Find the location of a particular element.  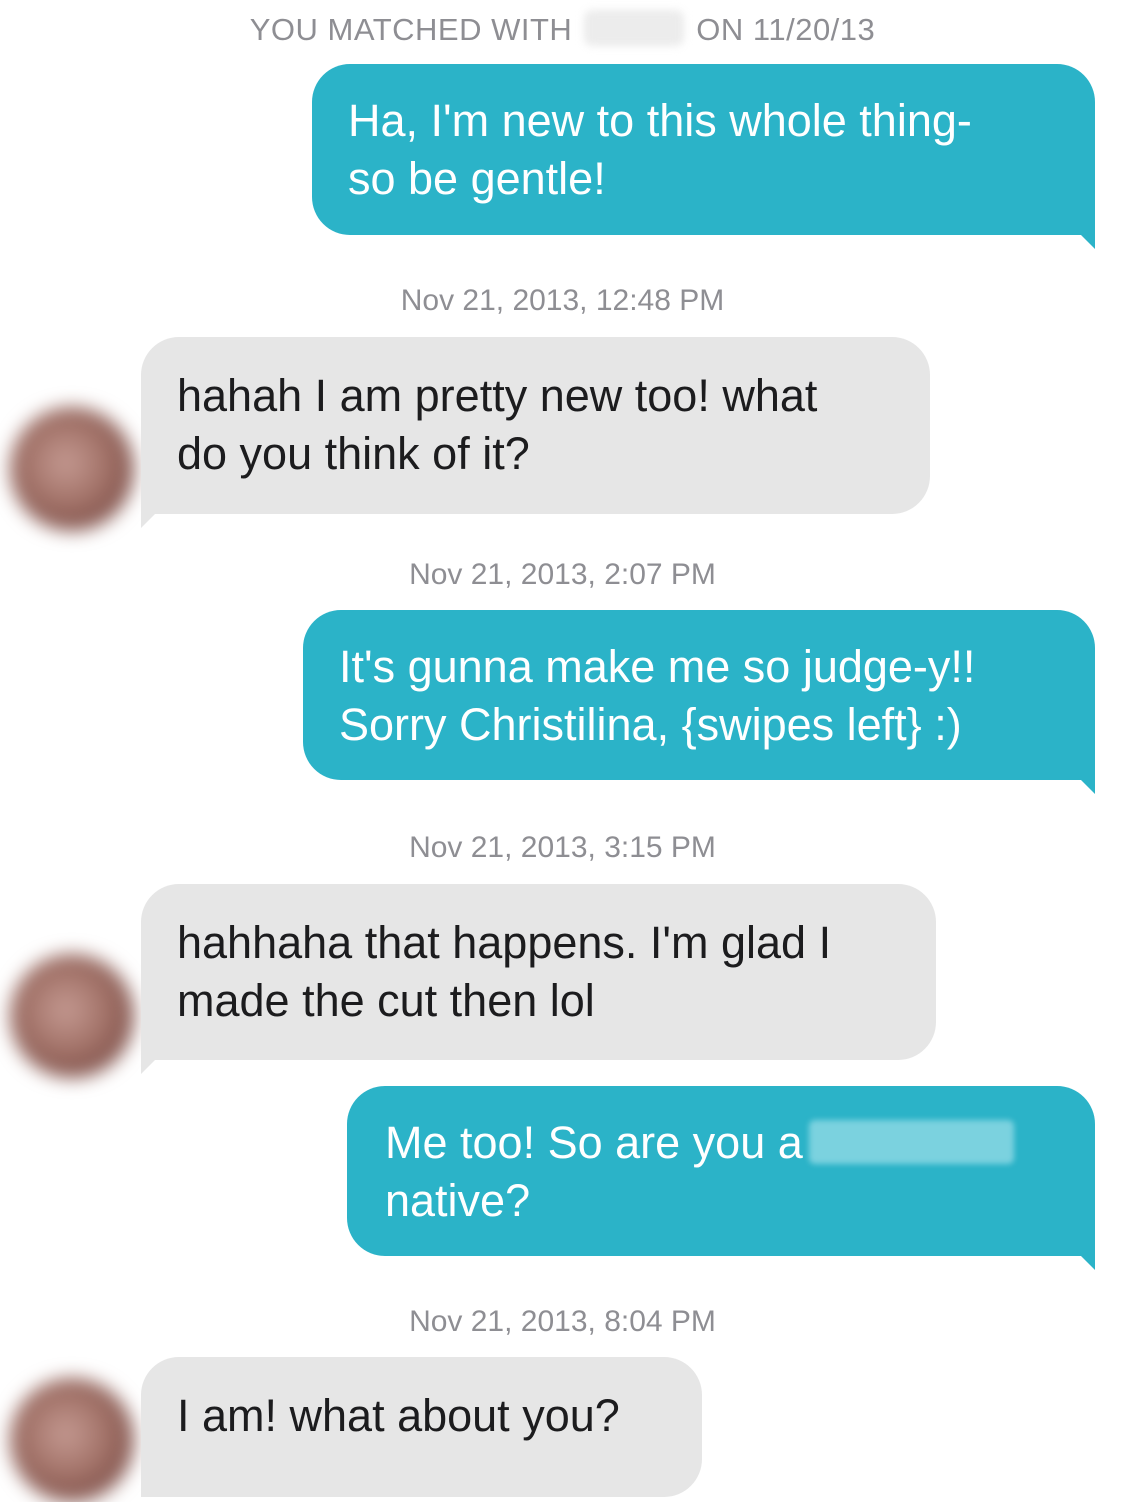

message-text: Sorry Christilina, {swipes left} :) is located at coordinates (650, 724).